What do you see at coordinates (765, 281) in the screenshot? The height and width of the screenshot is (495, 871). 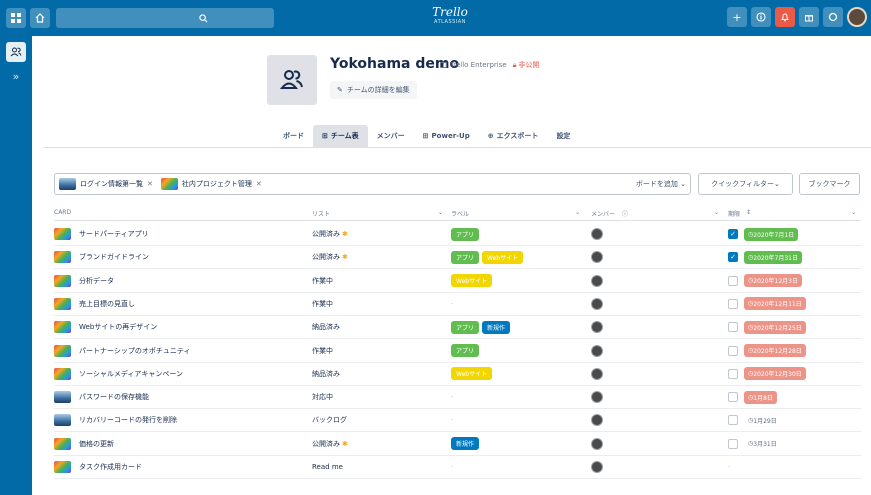 I see `due-cell: ◷ 2020年12月3日` at bounding box center [765, 281].